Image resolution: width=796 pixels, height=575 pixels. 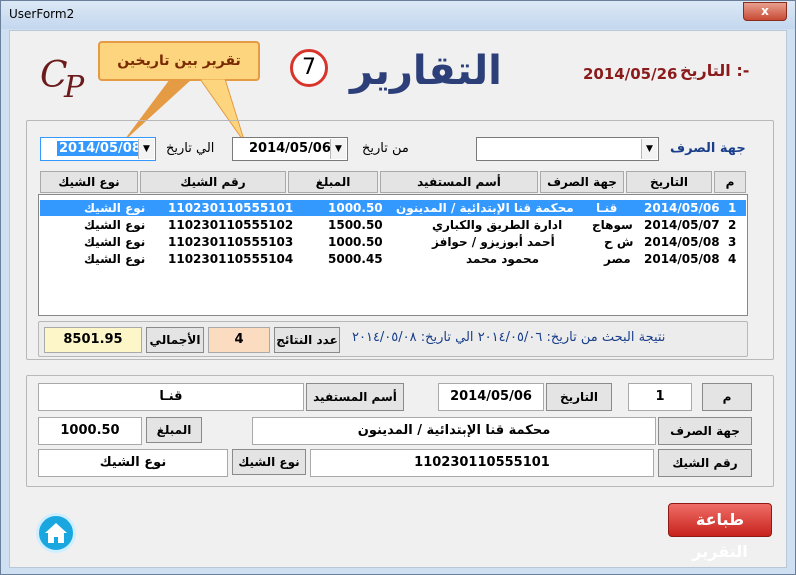 What do you see at coordinates (309, 68) in the screenshot?
I see `report-number-badge: 7` at bounding box center [309, 68].